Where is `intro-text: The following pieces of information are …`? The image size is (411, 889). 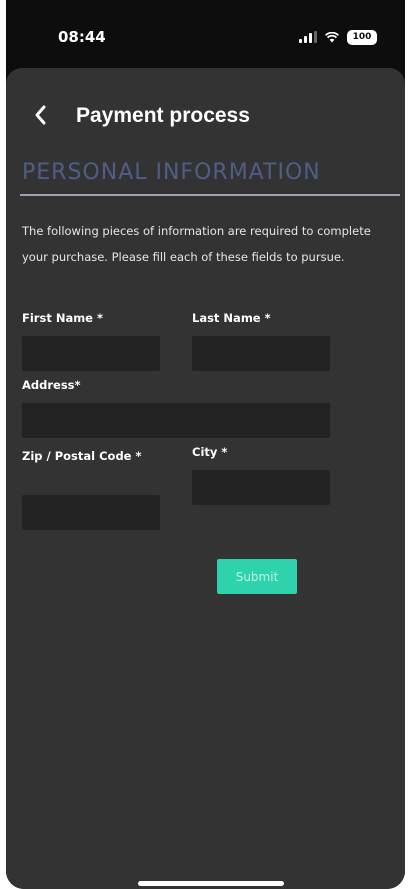 intro-text: The following pieces of information are … is located at coordinates (196, 244).